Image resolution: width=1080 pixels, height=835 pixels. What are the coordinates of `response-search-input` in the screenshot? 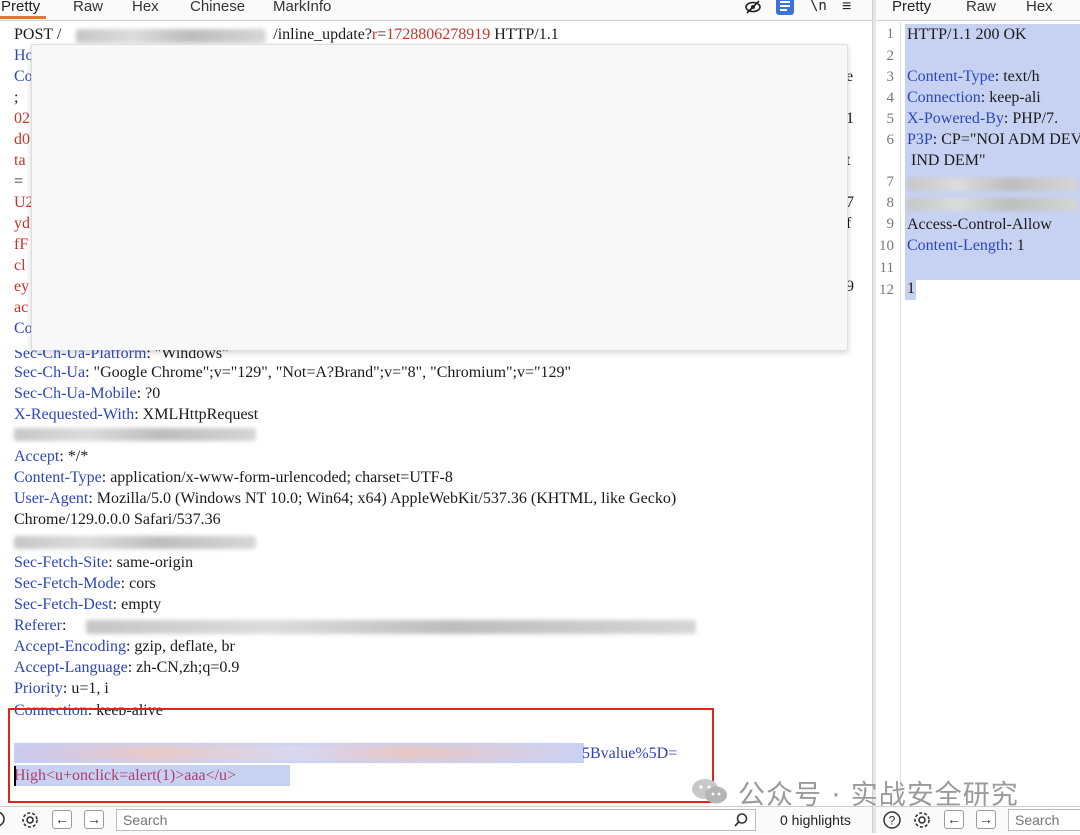 It's located at (1047, 820).